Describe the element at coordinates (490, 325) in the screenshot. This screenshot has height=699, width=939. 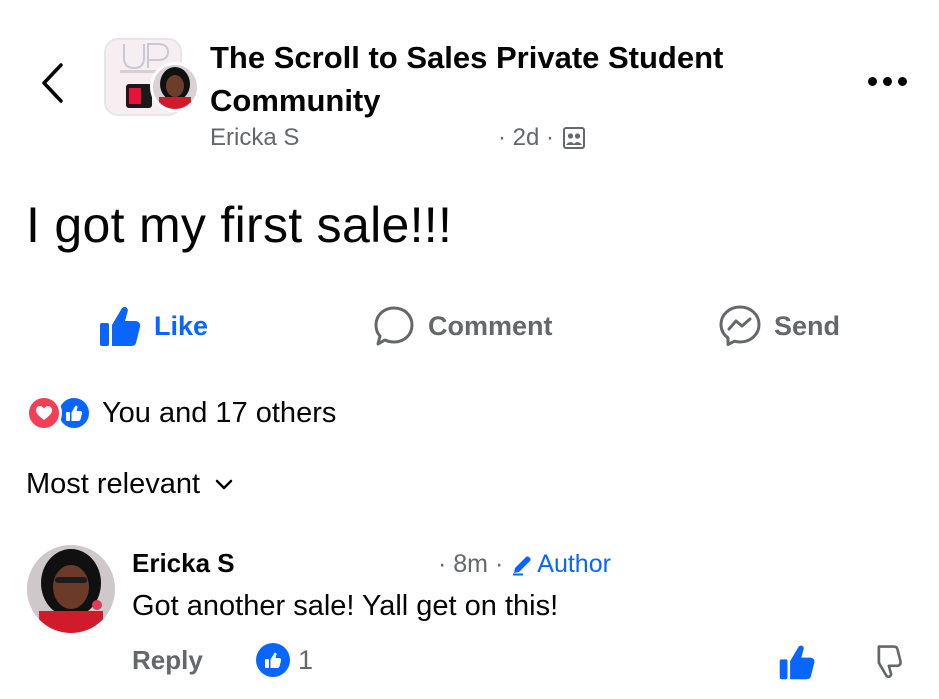
I see `comment-label: Comment` at that location.